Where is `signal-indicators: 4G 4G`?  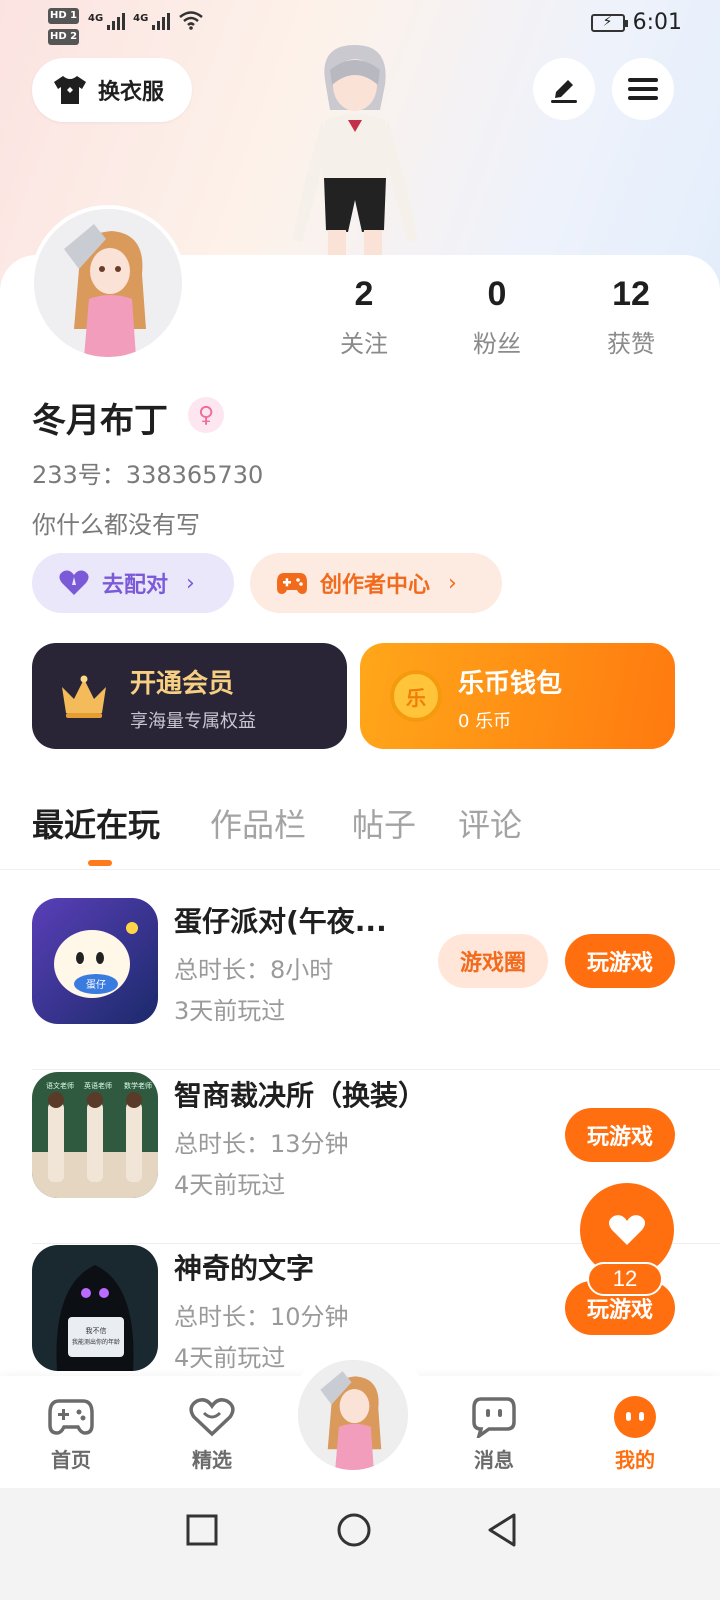 signal-indicators: 4G 4G is located at coordinates (146, 20).